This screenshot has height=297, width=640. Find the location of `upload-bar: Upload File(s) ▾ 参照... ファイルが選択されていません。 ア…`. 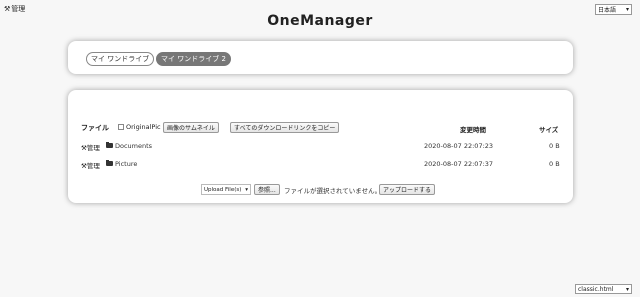

upload-bar: Upload File(s) ▾ 参照... ファイルが選択されていません。 ア… is located at coordinates (320, 189).